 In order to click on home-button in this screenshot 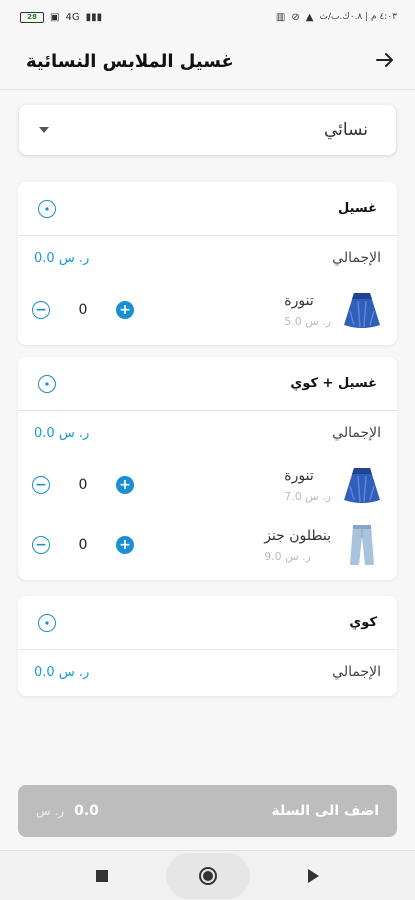, I will do `click(208, 875)`.